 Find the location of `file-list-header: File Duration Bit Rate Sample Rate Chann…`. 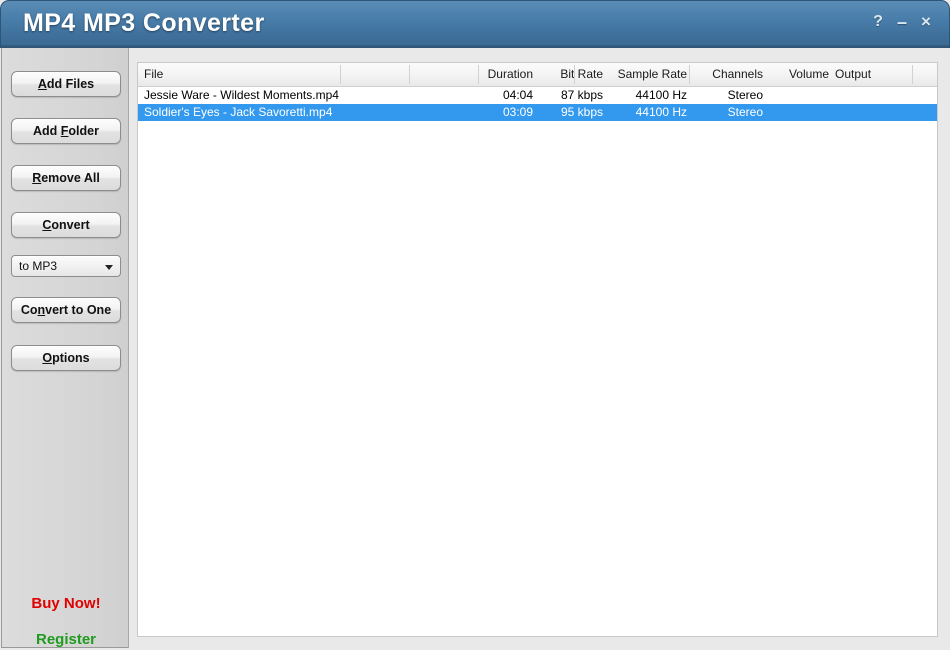

file-list-header: File Duration Bit Rate Sample Rate Chann… is located at coordinates (537, 75).